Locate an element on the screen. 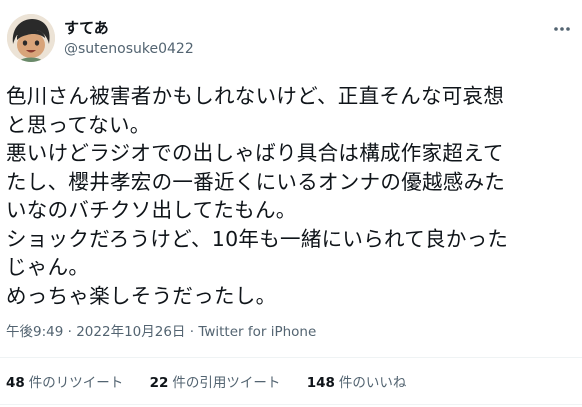  retweets-label: 件のリツイート is located at coordinates (76, 383).